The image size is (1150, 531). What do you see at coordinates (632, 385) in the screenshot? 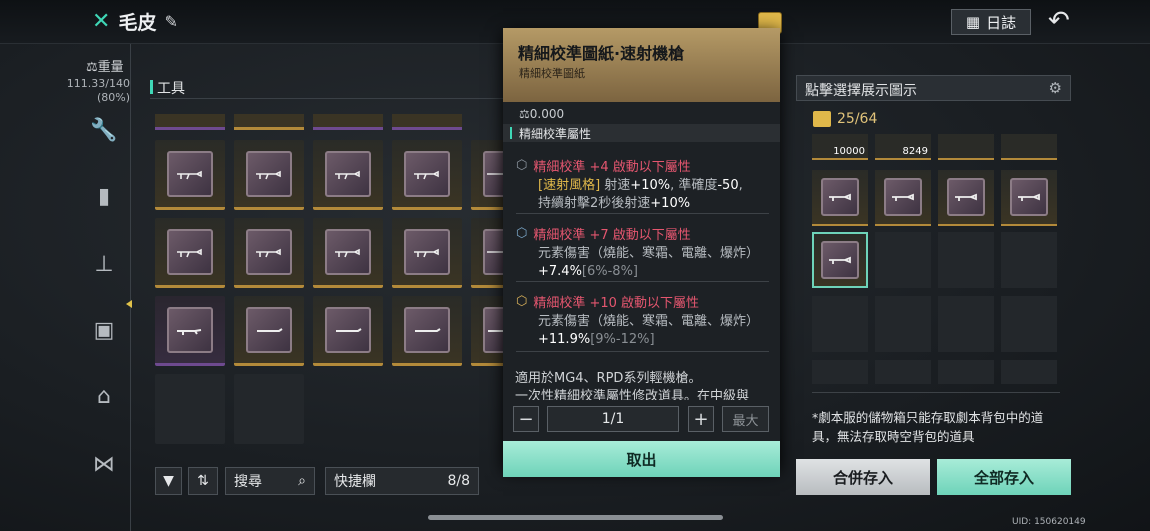
I see `item-description: 適用於MG4、RPD系列輕機槍。 一次性精細校準屬性修改道具。在中級與` at bounding box center [632, 385].